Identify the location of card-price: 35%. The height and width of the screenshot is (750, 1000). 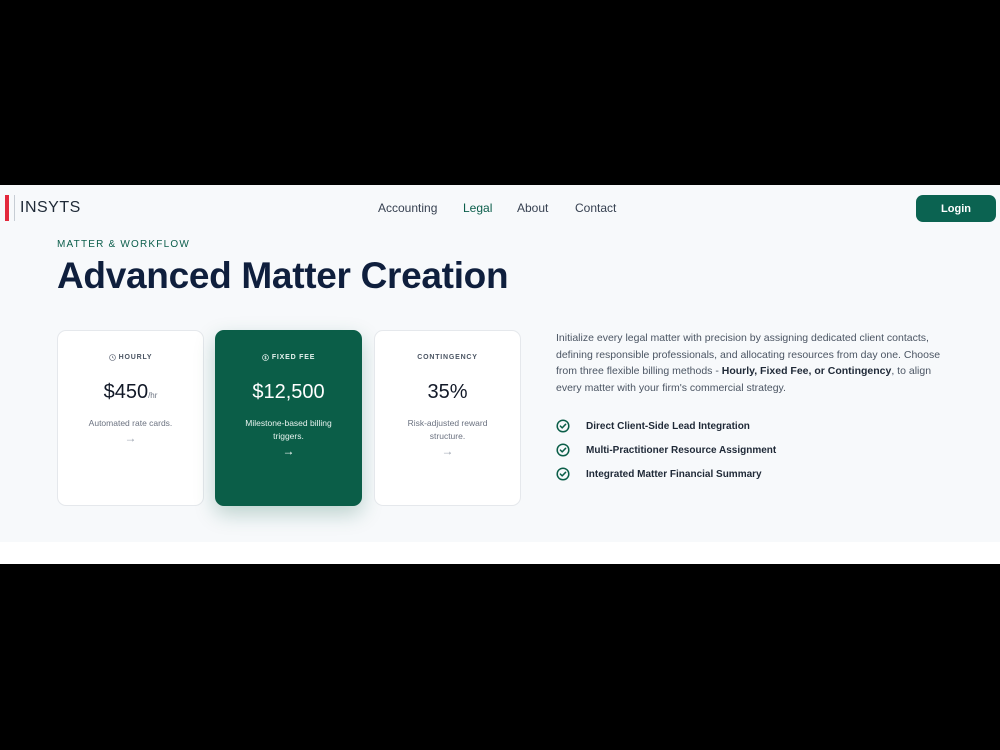
(447, 392).